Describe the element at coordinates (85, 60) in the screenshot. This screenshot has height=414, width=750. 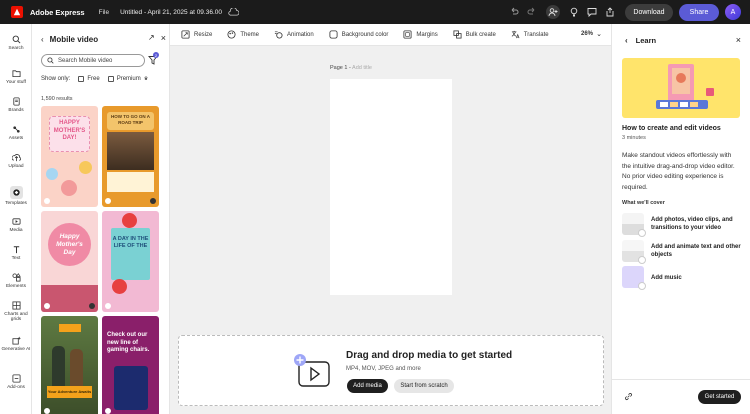
I see `search-value: Search Mobile video` at that location.